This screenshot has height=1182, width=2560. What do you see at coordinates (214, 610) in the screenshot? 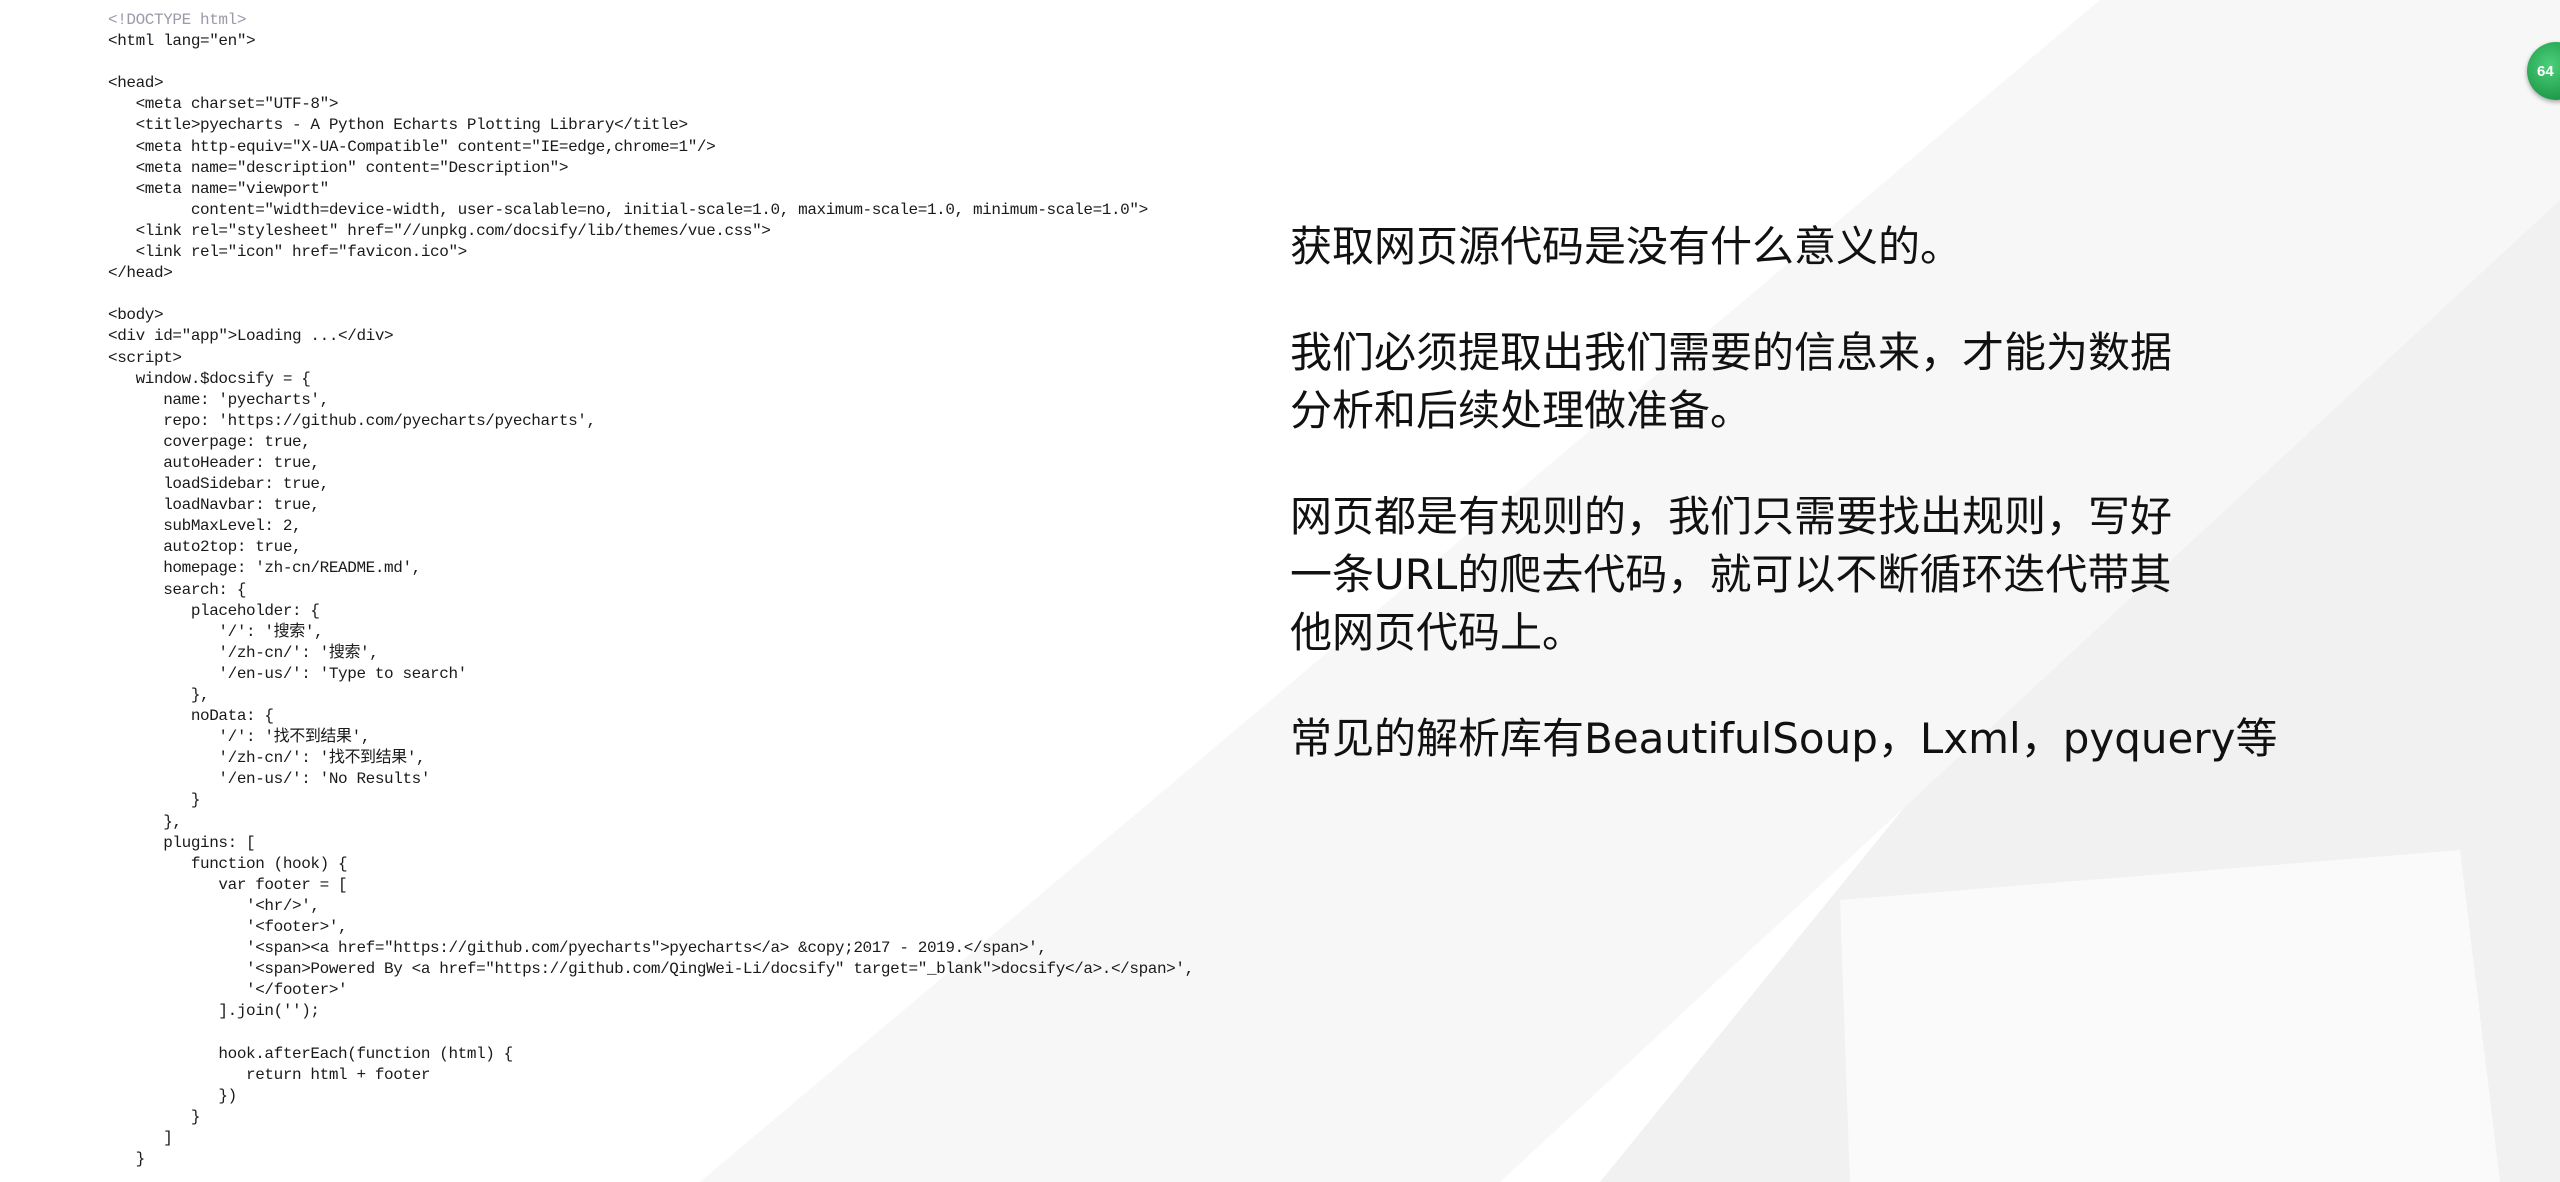
I see `code-line: placeholder: {` at bounding box center [214, 610].